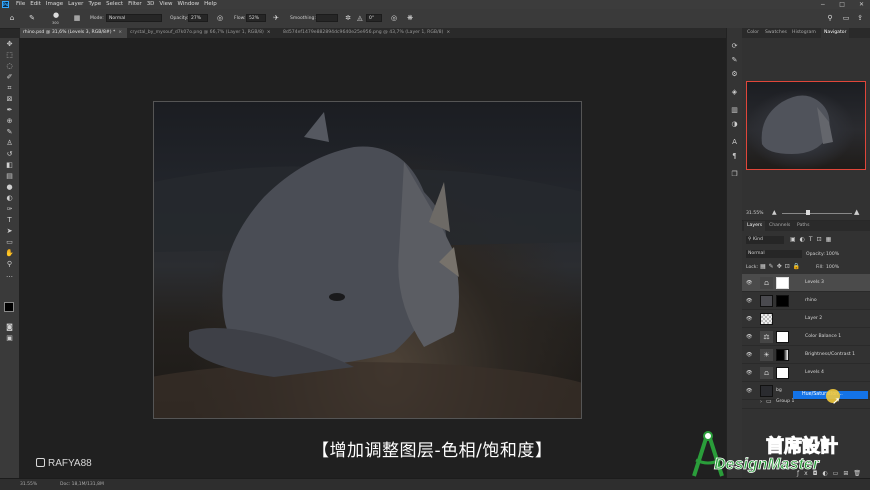  What do you see at coordinates (734, 46) in the screenshot?
I see `history-icon: ⟳` at bounding box center [734, 46].